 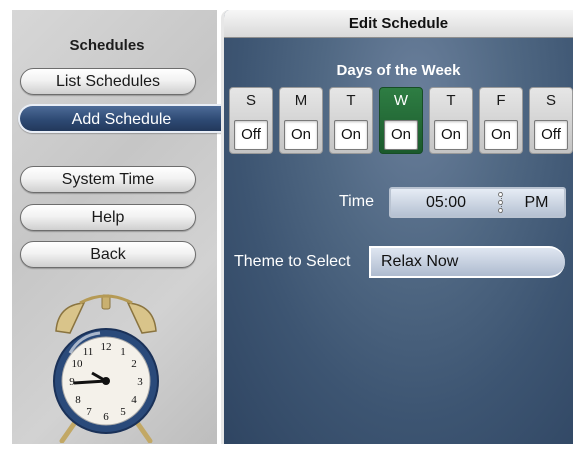 I want to click on day-thursday-toggle: T On, so click(x=451, y=120).